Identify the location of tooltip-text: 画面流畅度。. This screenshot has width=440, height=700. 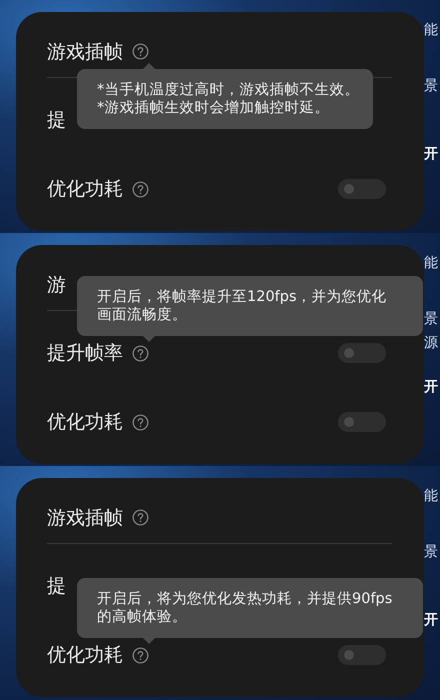
(142, 315).